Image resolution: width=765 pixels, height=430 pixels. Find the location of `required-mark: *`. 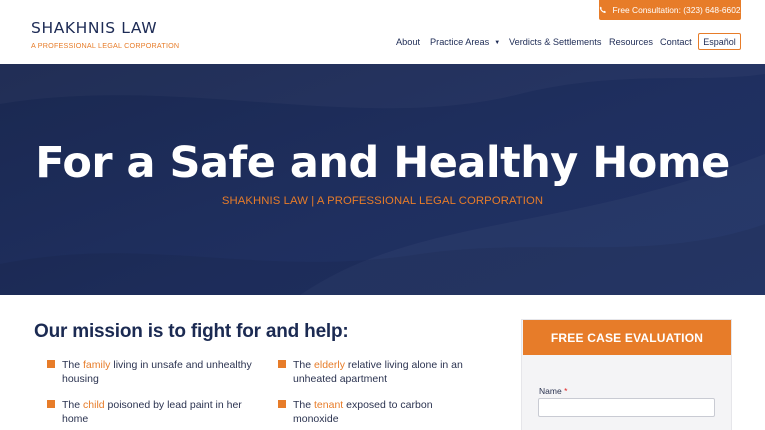

required-mark: * is located at coordinates (566, 391).